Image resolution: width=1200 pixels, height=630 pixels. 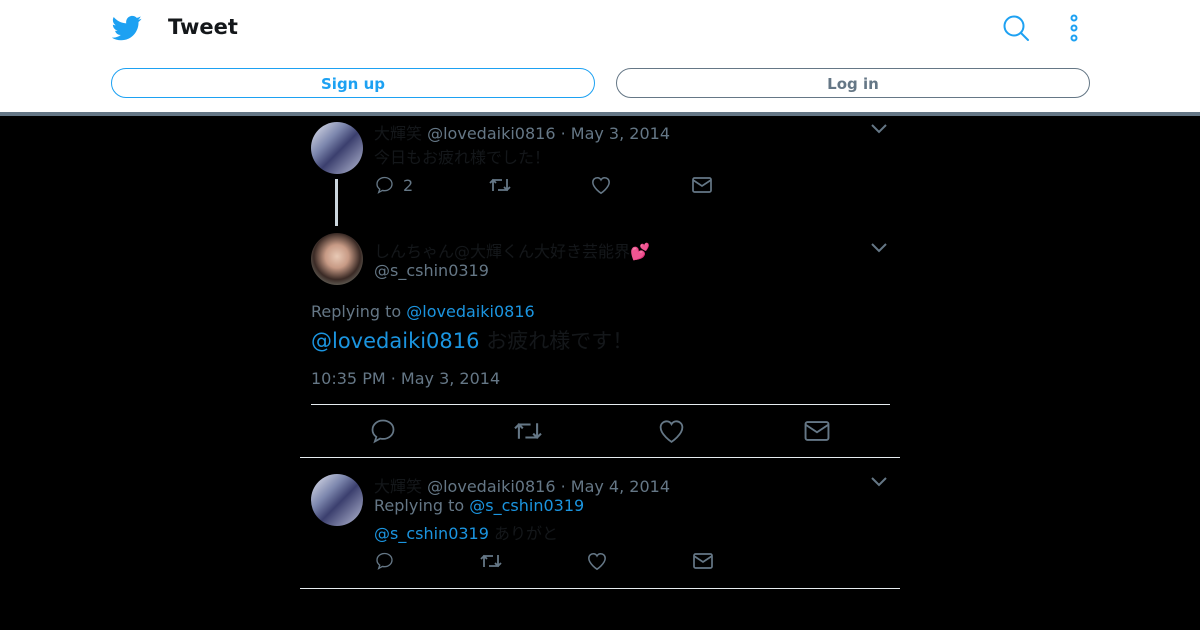 What do you see at coordinates (502, 251) in the screenshot?
I see `display-name: しんちゃん@大輝くん大好き芸能界` at bounding box center [502, 251].